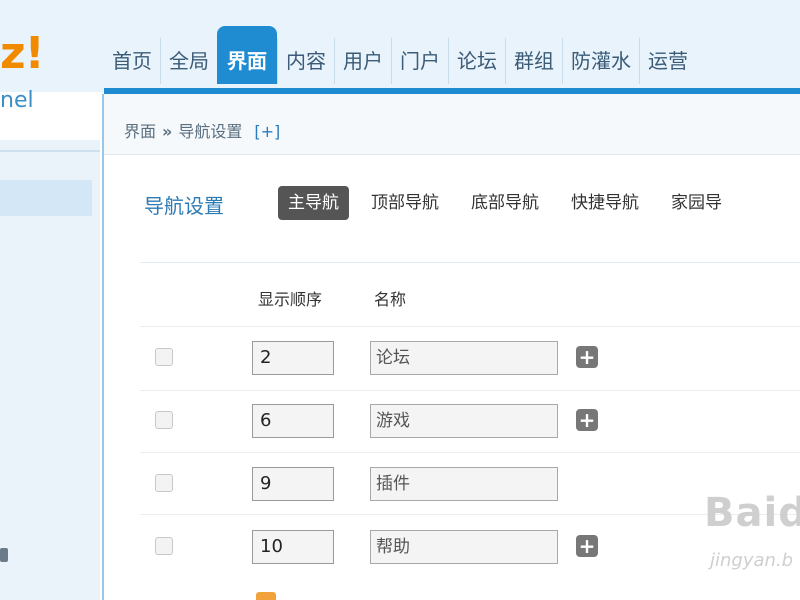 The height and width of the screenshot is (600, 800). Describe the element at coordinates (290, 299) in the screenshot. I see `header-display-order: 显示顺序` at that location.